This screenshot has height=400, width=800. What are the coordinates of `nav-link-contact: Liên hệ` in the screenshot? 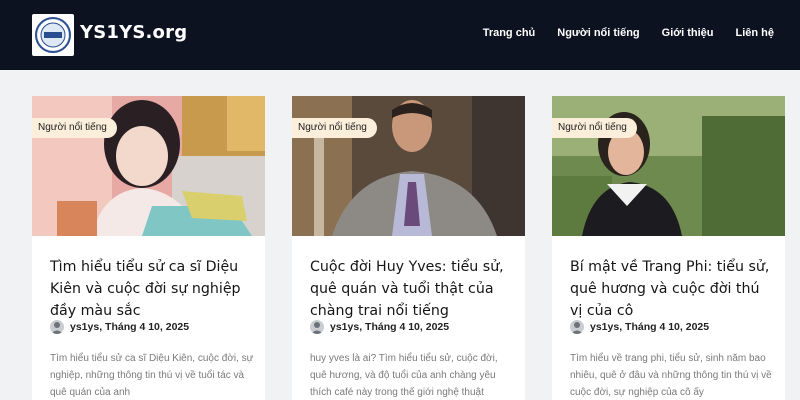 It's located at (754, 33).